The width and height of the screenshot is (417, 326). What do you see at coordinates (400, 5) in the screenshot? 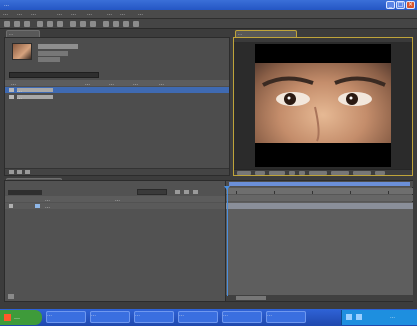
I see `maximize-button: □` at bounding box center [400, 5].